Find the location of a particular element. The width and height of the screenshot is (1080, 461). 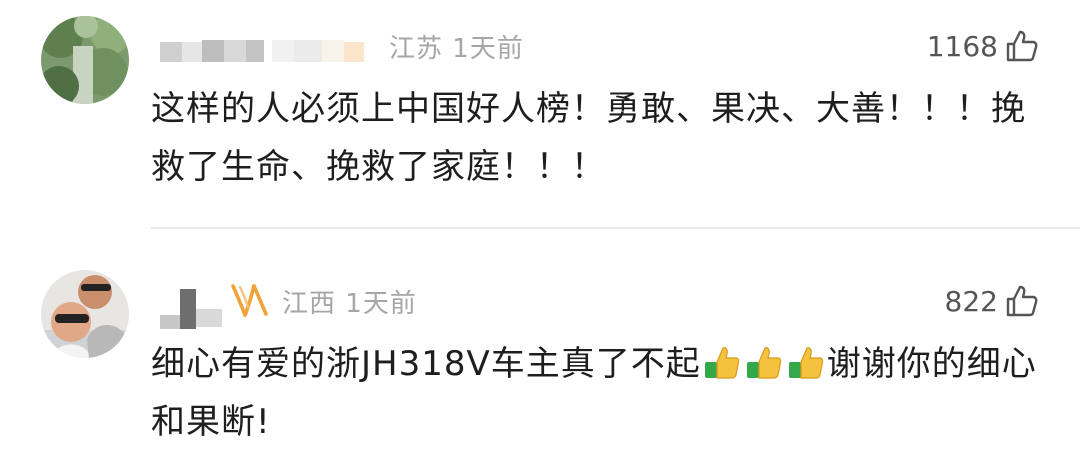

comment-meta: 江苏 1天前 is located at coordinates (456, 46).